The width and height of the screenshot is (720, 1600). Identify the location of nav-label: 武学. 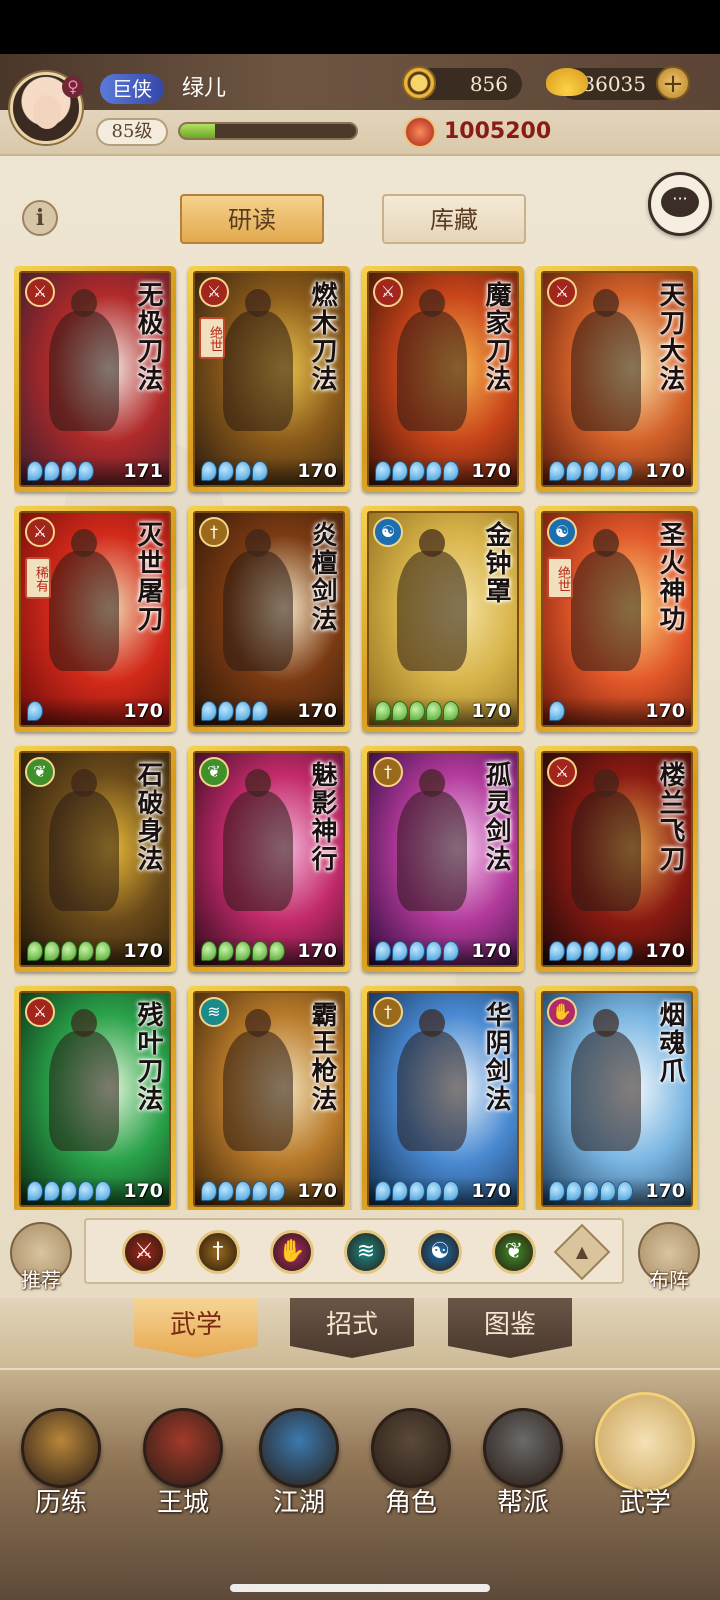
(644, 1503).